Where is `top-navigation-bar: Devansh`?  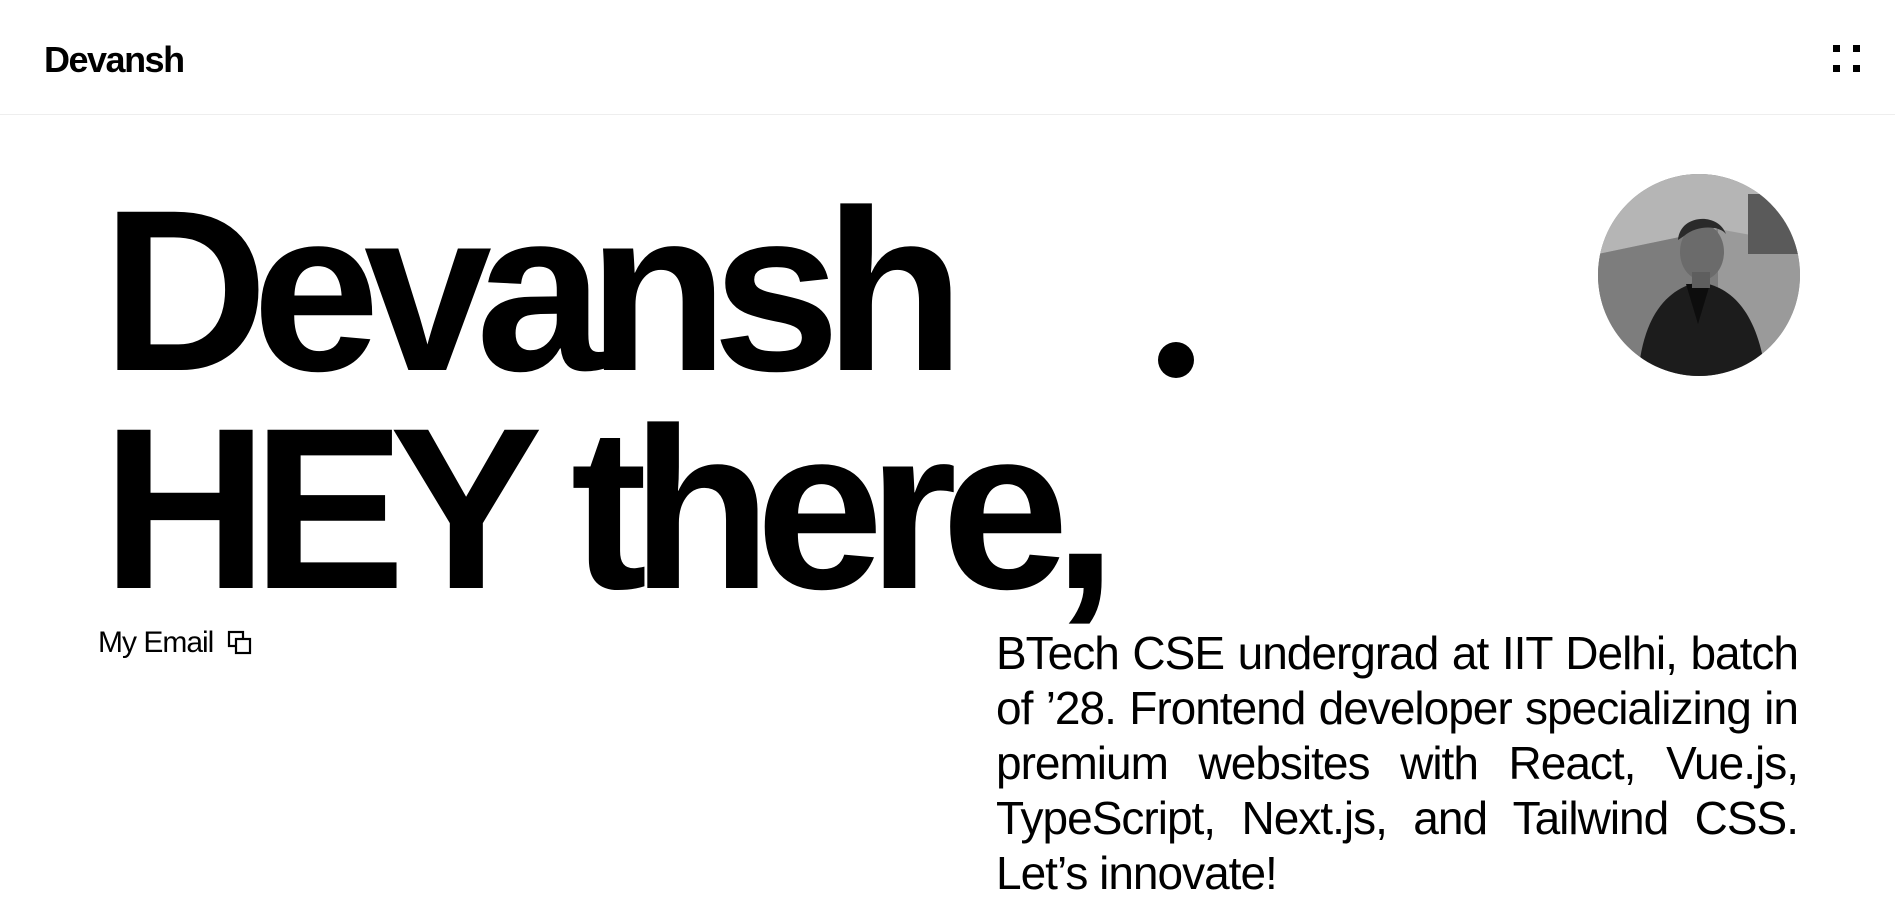 top-navigation-bar: Devansh is located at coordinates (947, 57).